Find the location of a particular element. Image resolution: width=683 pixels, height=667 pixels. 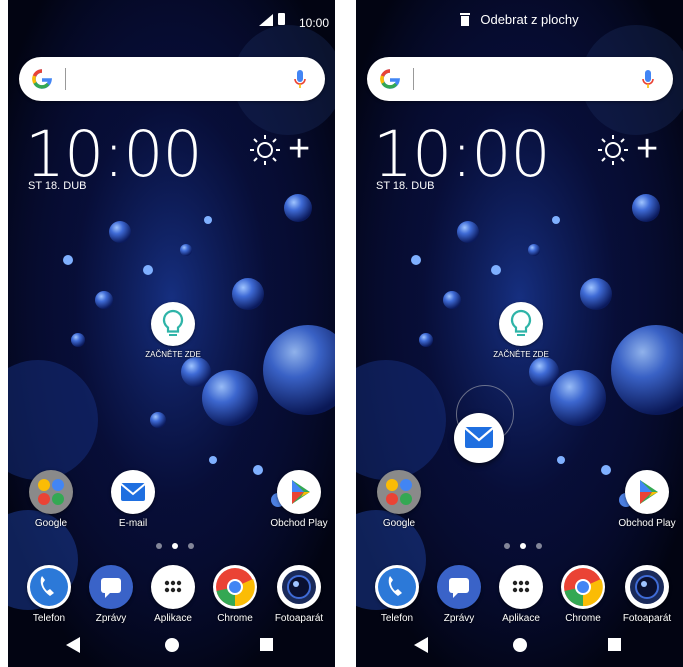

signal-icon is located at coordinates (266, 20).